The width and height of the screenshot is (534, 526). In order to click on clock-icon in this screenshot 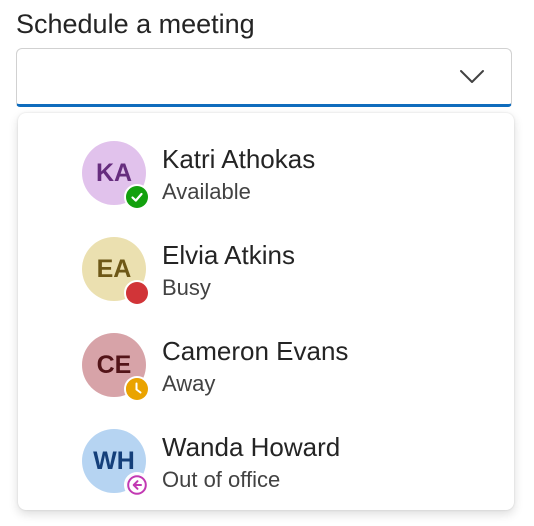, I will do `click(137, 389)`.